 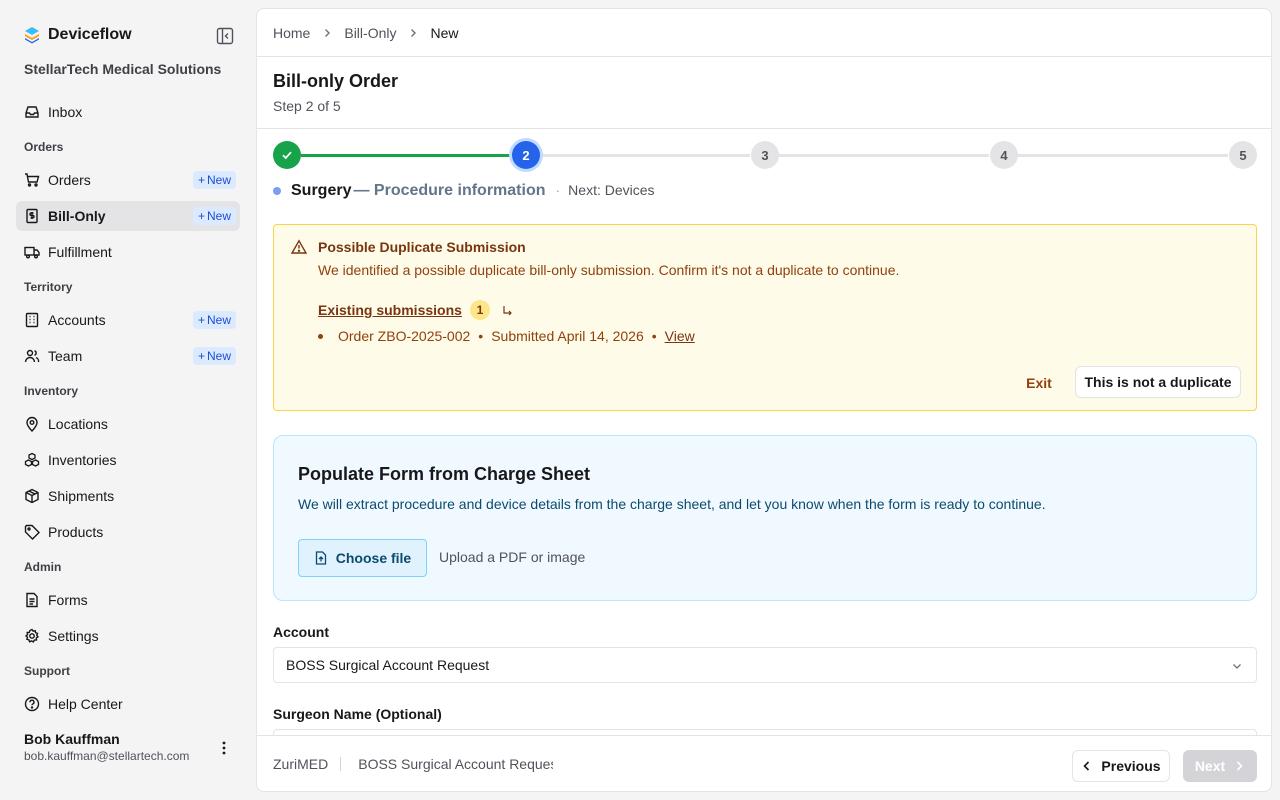 What do you see at coordinates (388, 665) in the screenshot?
I see `account-value: BOSS Surgical Account Request` at bounding box center [388, 665].